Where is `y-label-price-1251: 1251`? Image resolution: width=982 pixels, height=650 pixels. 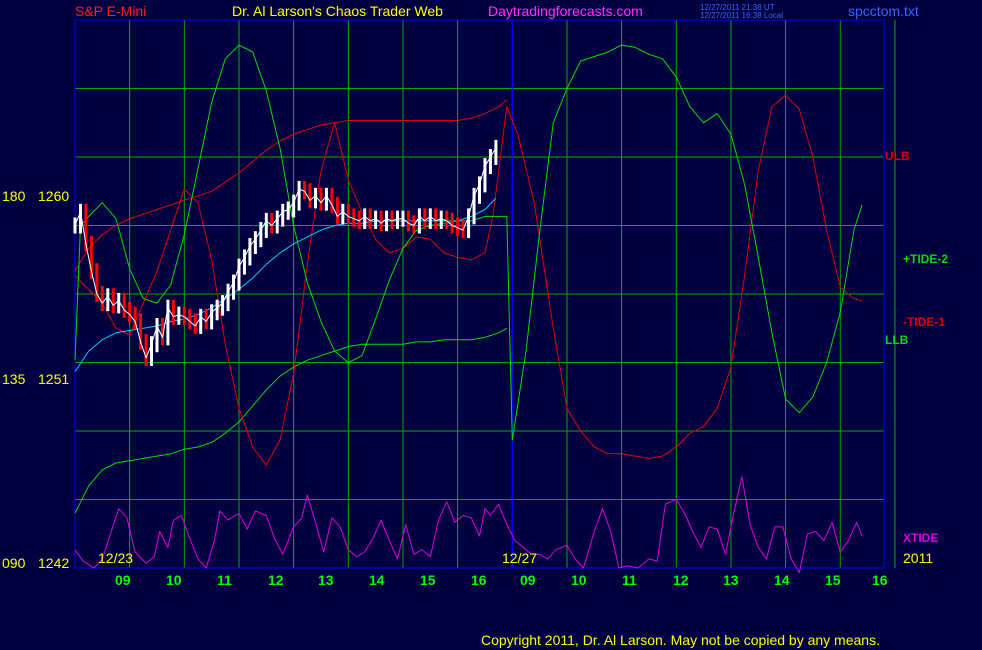
y-label-price-1251: 1251 is located at coordinates (54, 379).